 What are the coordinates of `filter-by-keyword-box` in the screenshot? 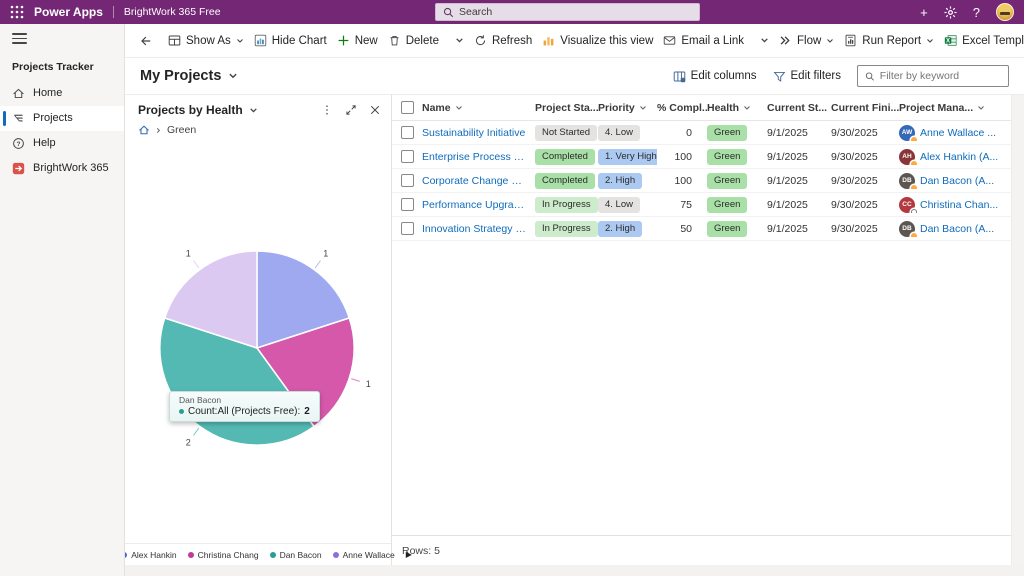 It's located at (933, 76).